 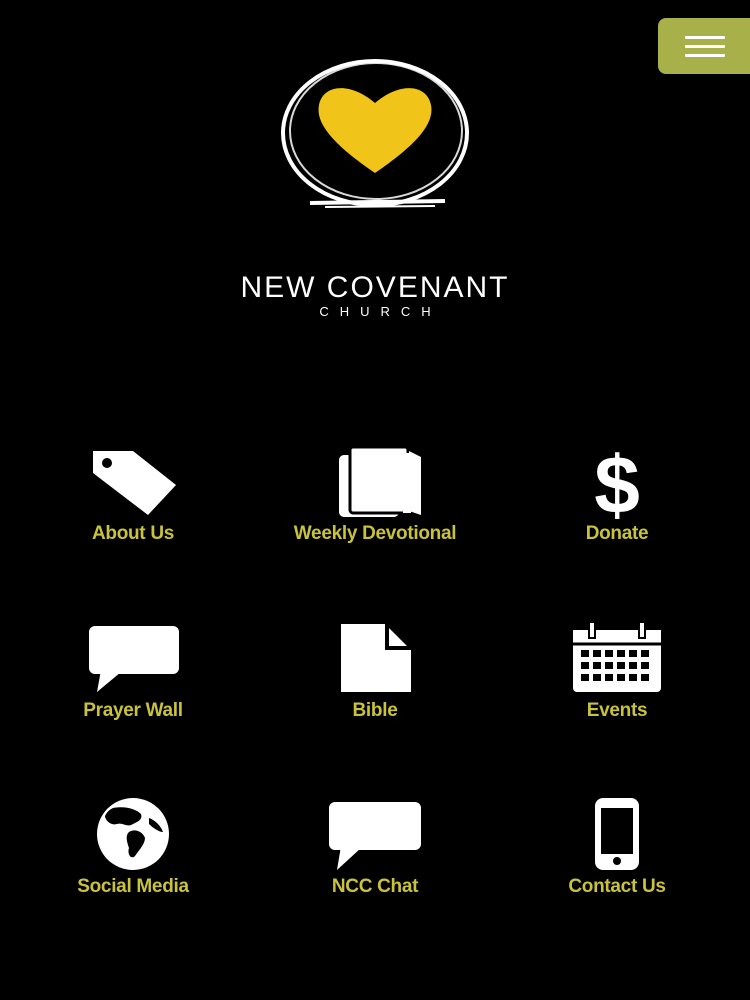 I want to click on tile-bible: Bible, so click(x=375, y=687).